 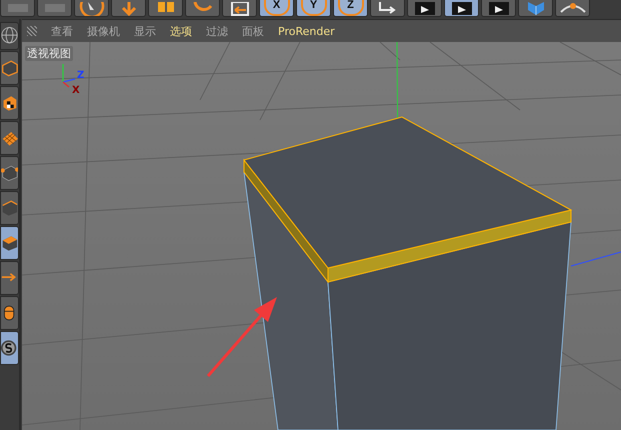 What do you see at coordinates (350, 8) in the screenshot?
I see `axis-lock-button: Z` at bounding box center [350, 8].